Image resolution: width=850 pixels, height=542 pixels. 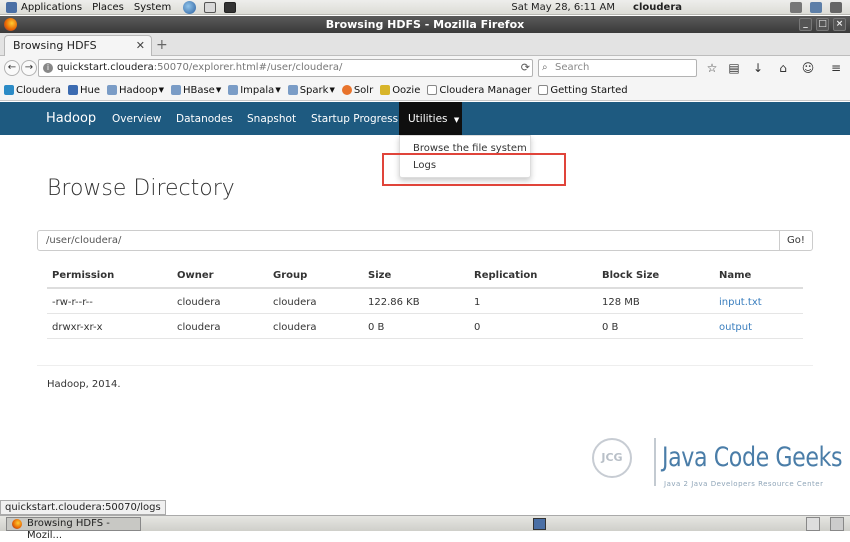 What do you see at coordinates (735, 275) in the screenshot?
I see `column-header: Name` at bounding box center [735, 275].